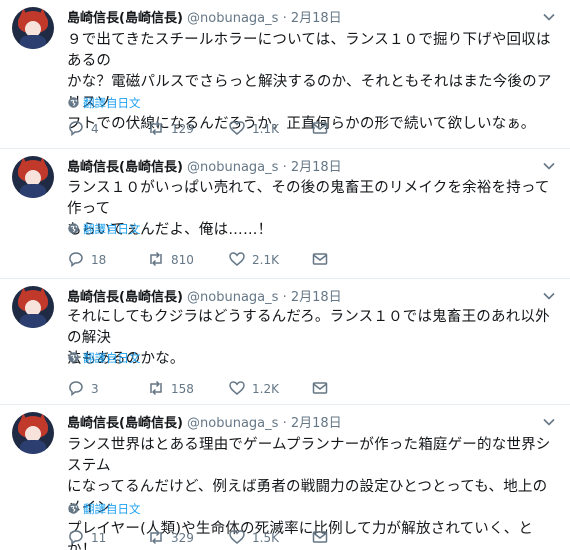 Image resolution: width=570 pixels, height=550 pixels. I want to click on tweet-text-line: ランス世界はとある理由でゲームプランナーが作った箱庭ゲー的な世界システム, so click(309, 455).